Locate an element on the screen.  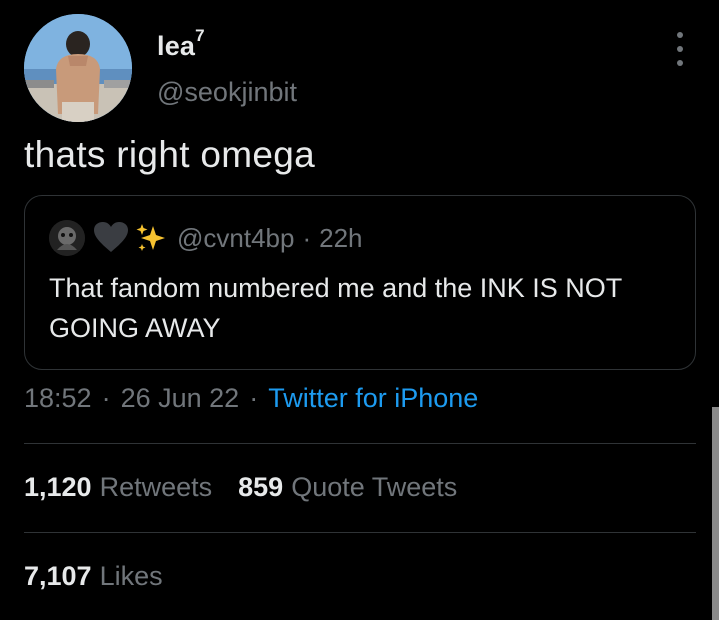
user-handle: @seokjinbit is located at coordinates (227, 92).